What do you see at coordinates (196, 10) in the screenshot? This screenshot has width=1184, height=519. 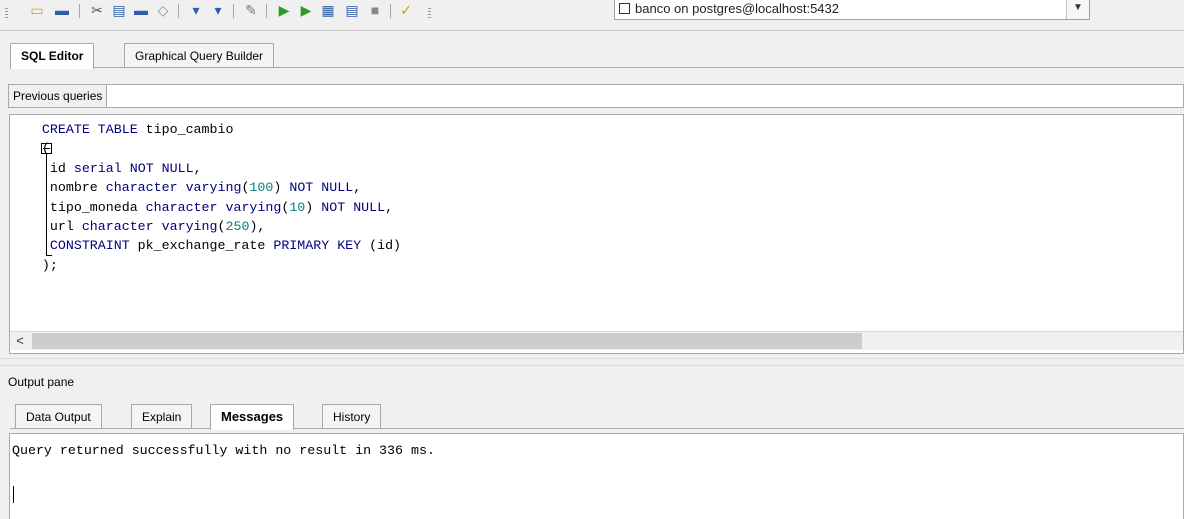 I see `find-icon: ▾` at bounding box center [196, 10].